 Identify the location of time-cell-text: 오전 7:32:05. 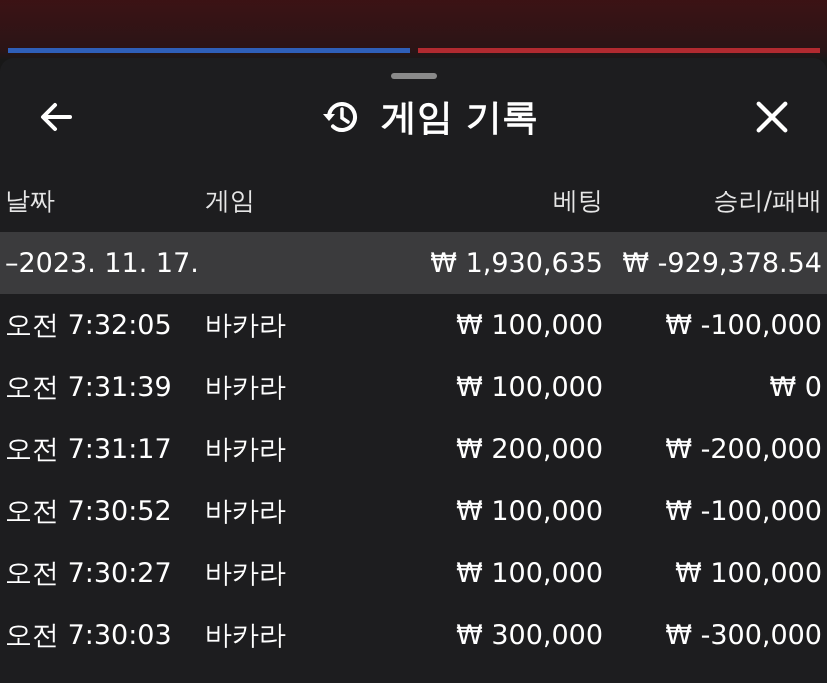
(89, 326).